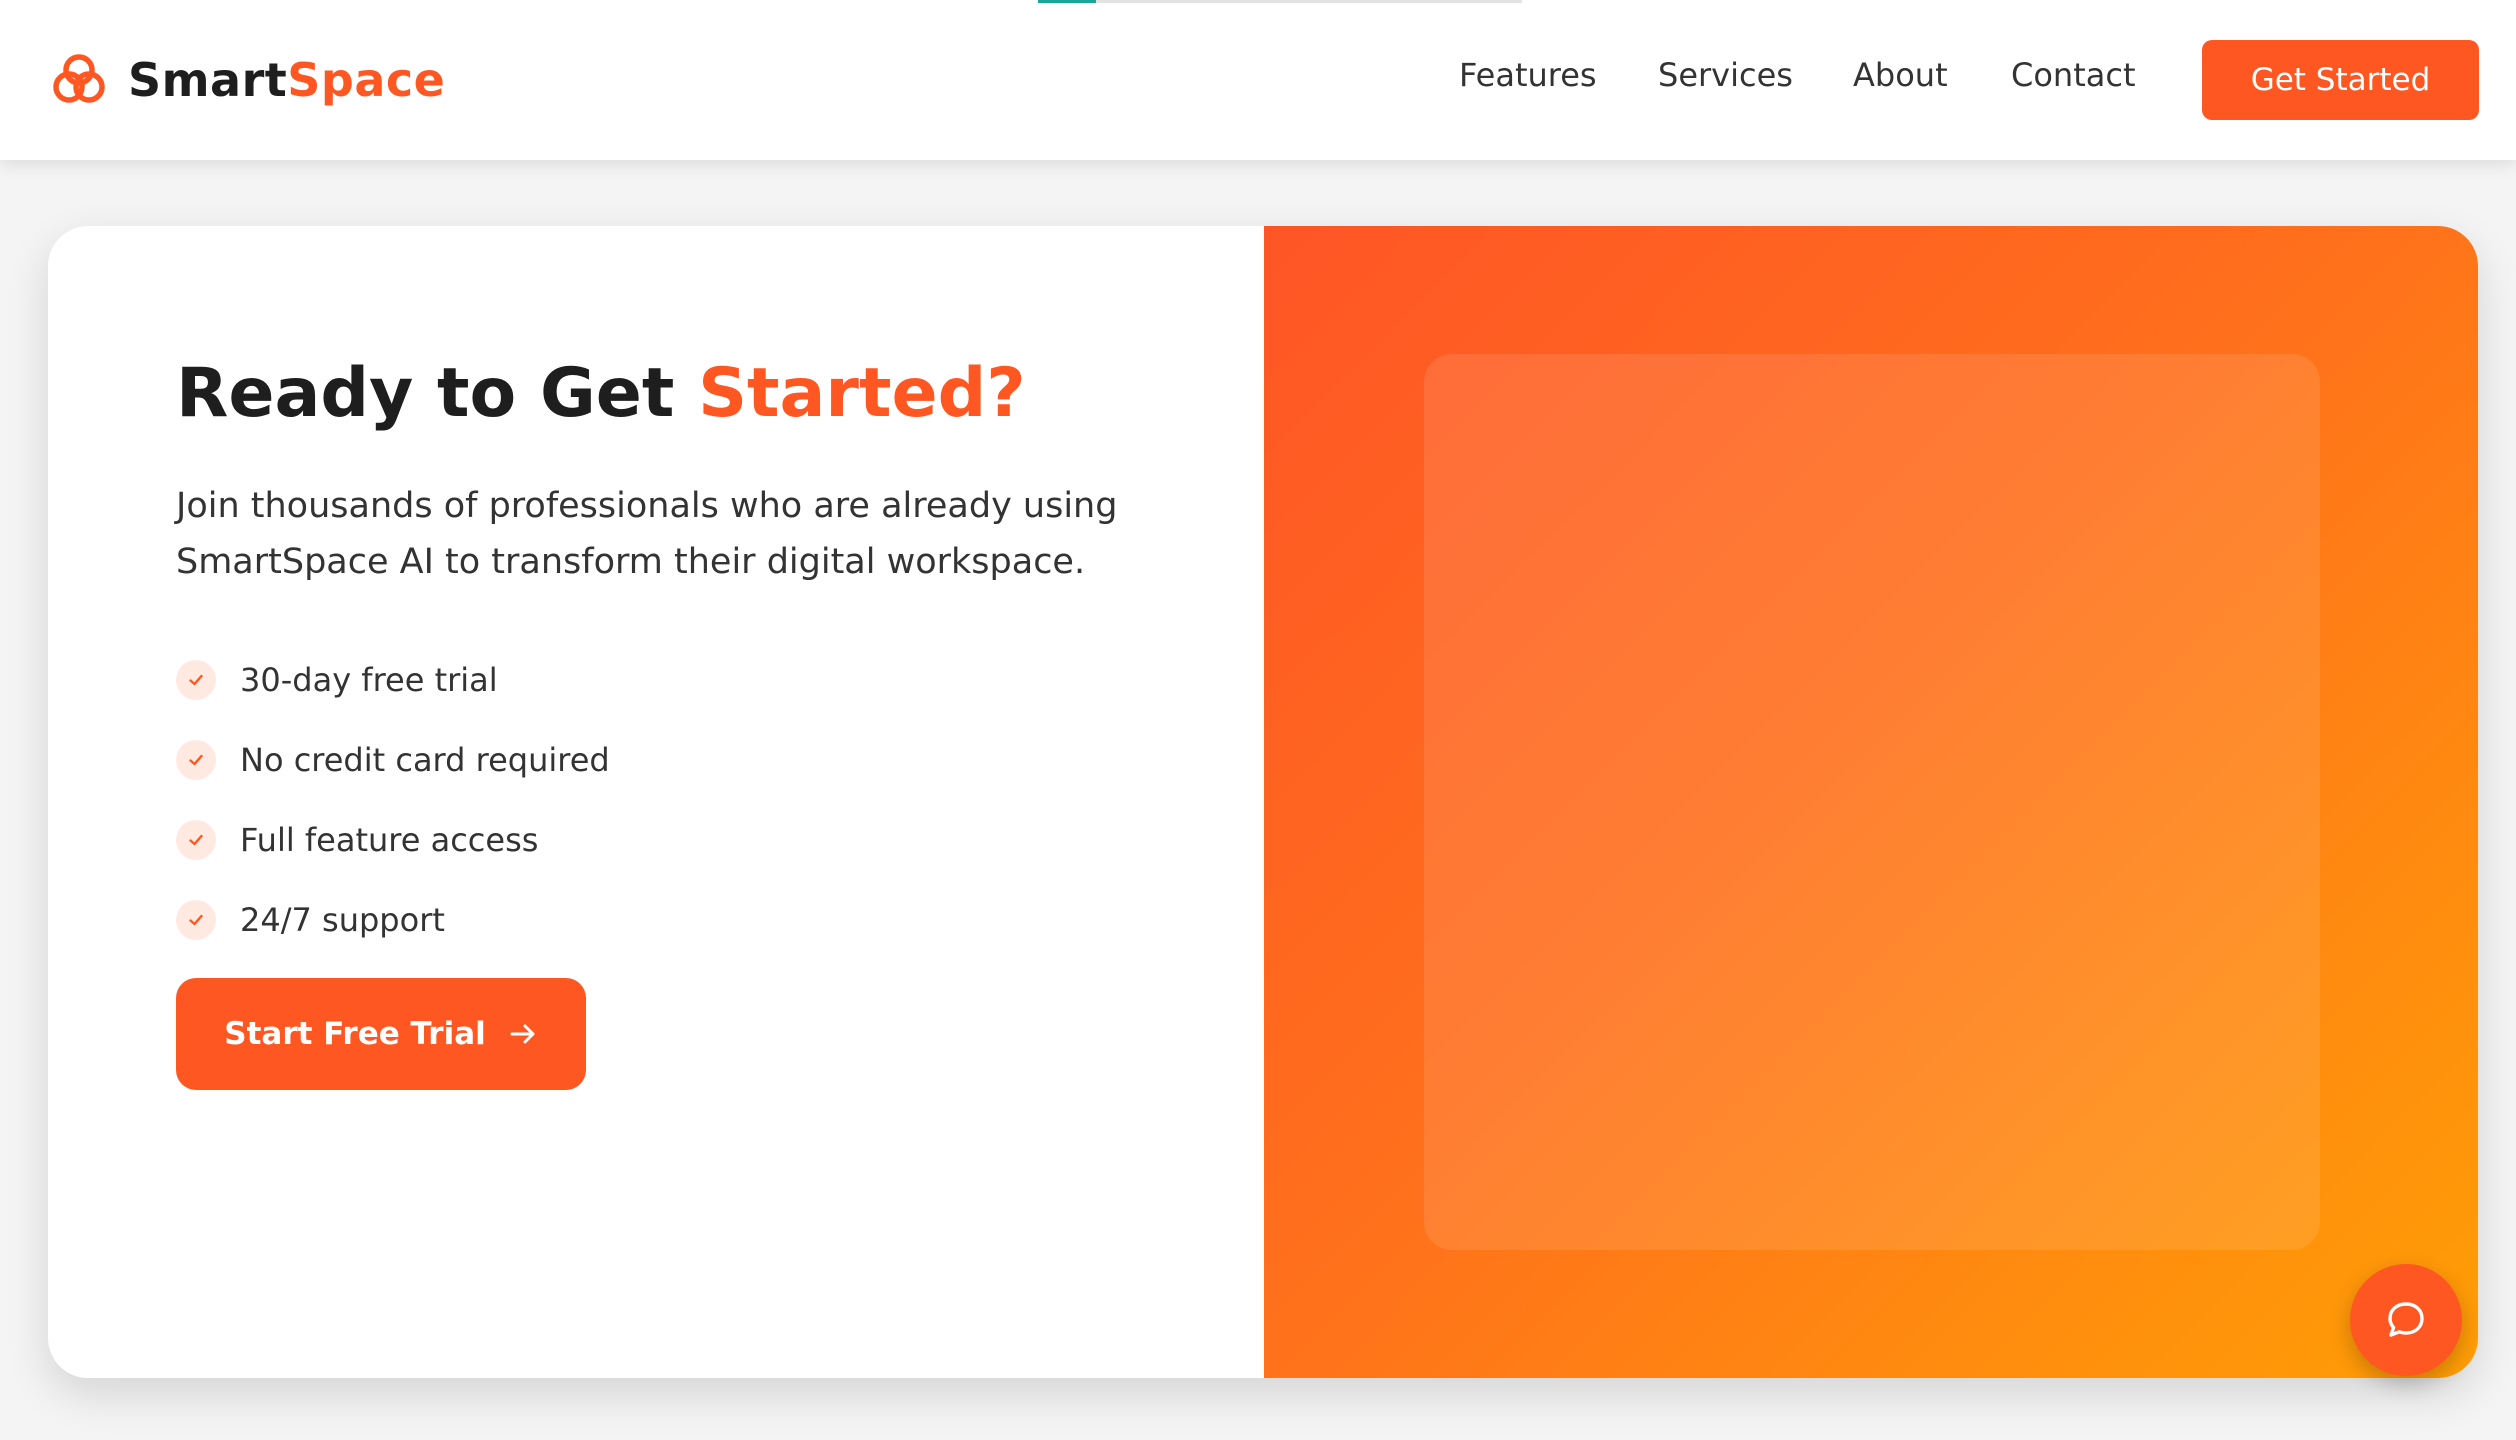  I want to click on scroll-progress-bar, so click(1280, 1).